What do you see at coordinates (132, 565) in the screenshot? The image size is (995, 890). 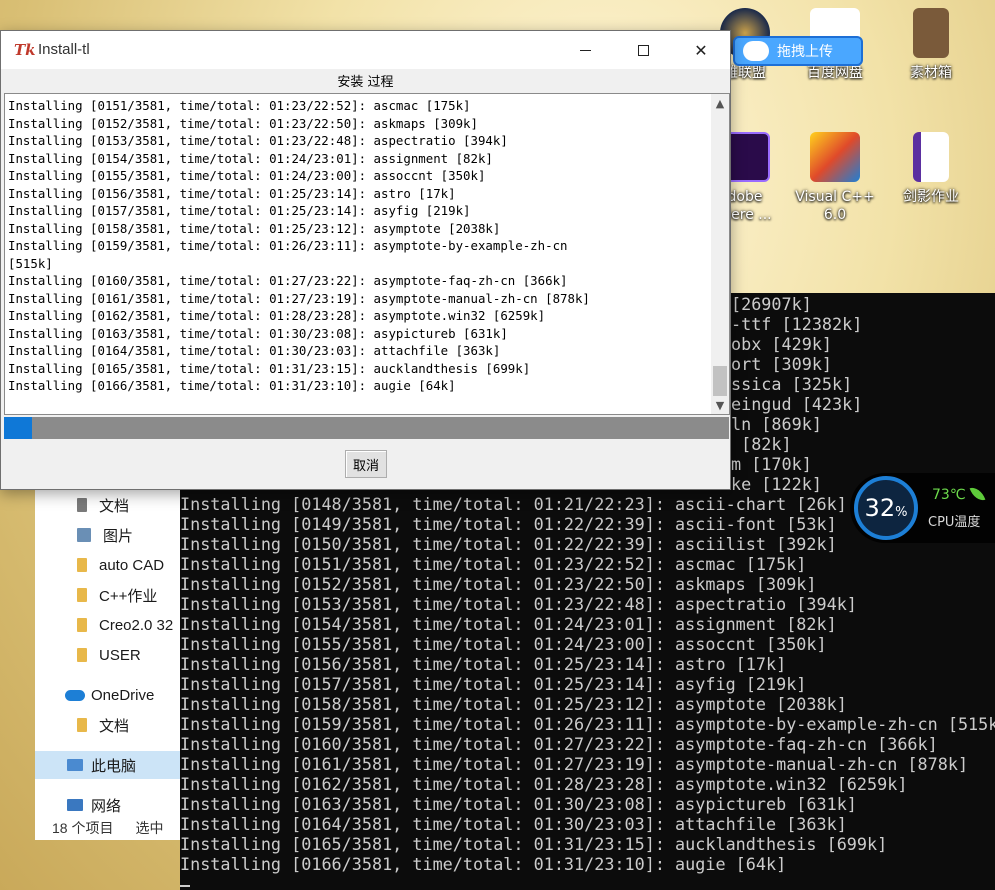 I see `nav-item-label: auto CAD` at bounding box center [132, 565].